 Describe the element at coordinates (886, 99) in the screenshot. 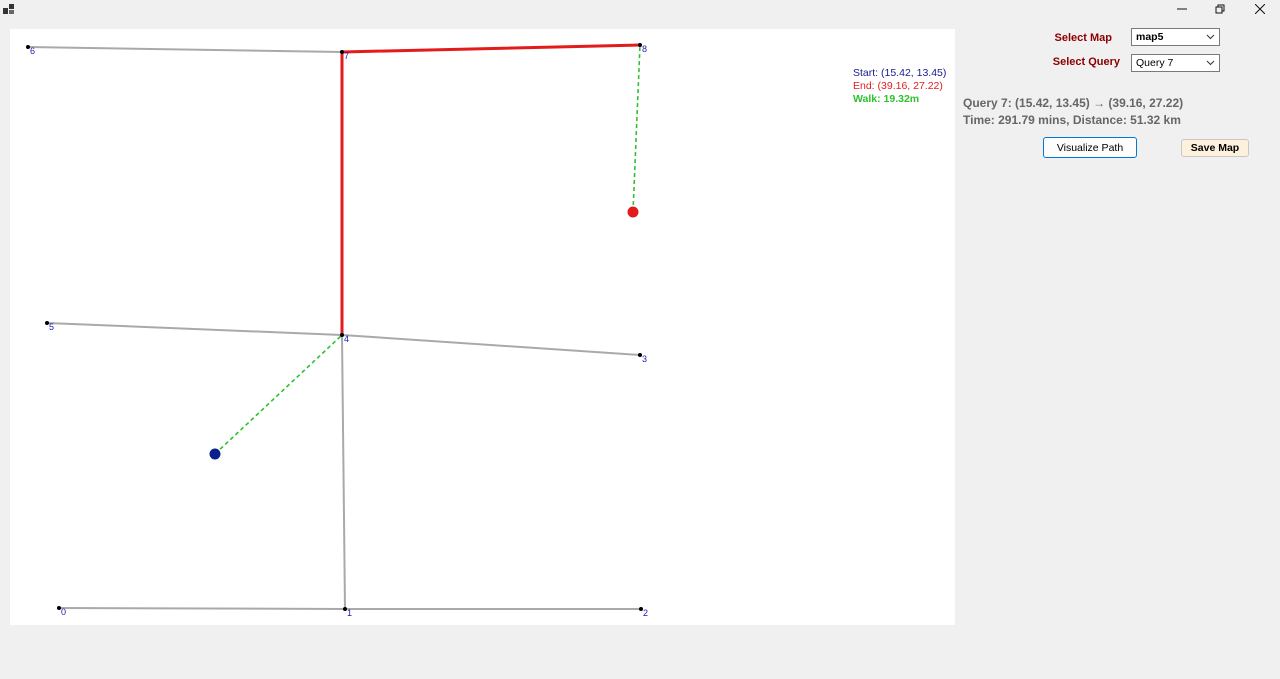

I see `walk-distance: Walk: 19.32m` at that location.